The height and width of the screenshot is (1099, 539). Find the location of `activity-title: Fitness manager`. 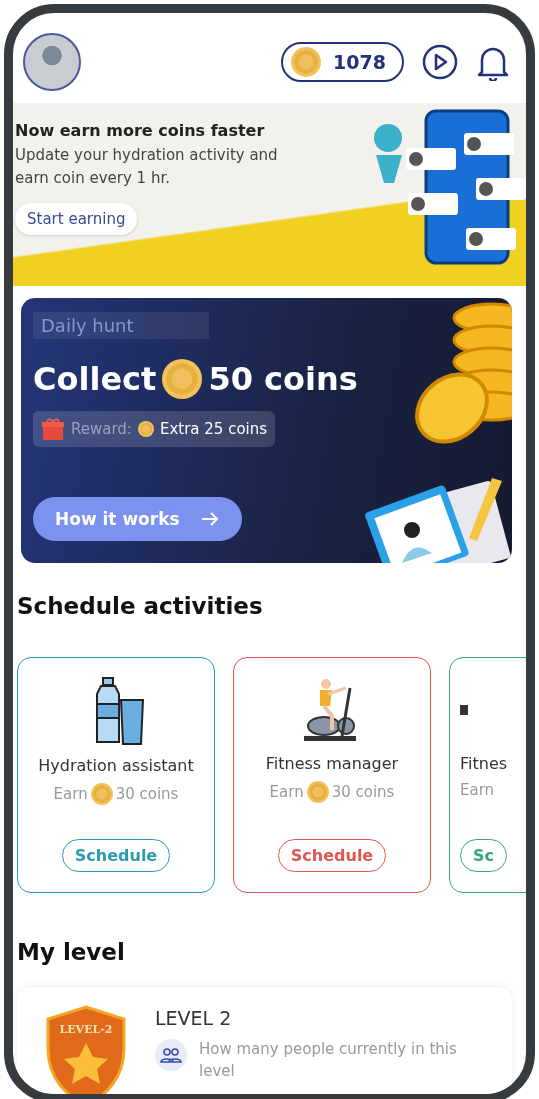

activity-title: Fitness manager is located at coordinates (332, 763).